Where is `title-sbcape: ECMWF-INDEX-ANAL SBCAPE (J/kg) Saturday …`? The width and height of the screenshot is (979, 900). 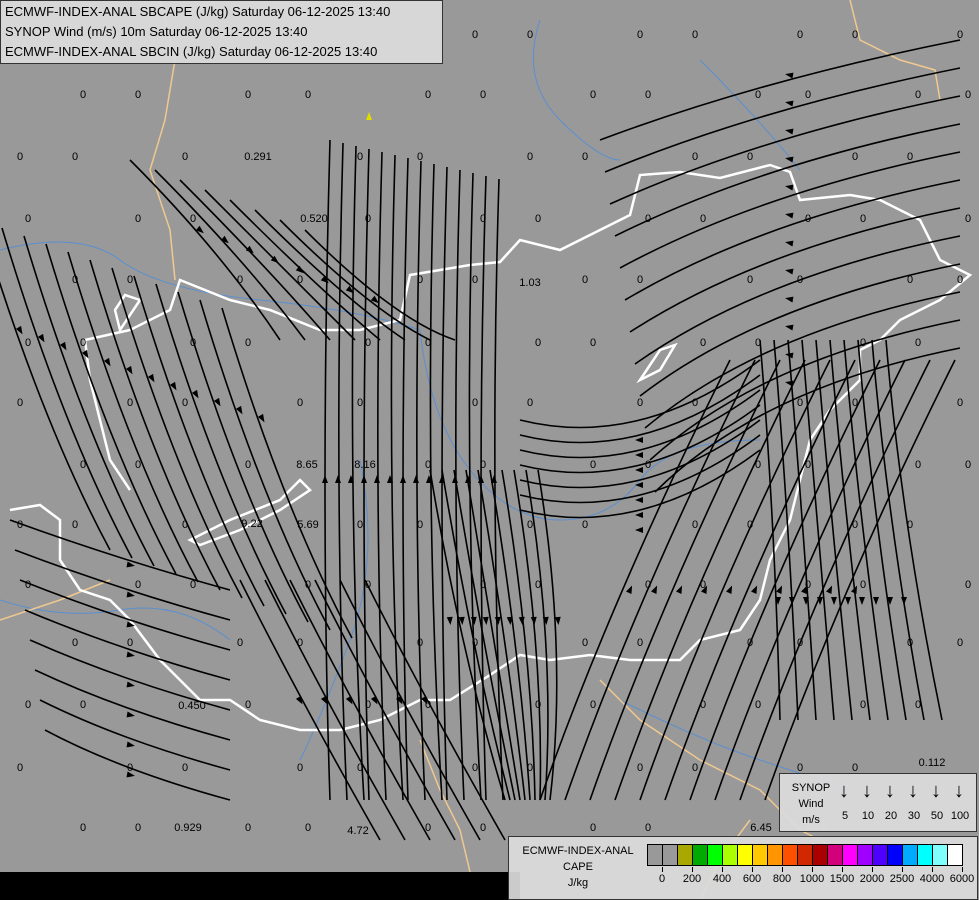 title-sbcape: ECMWF-INDEX-ANAL SBCAPE (J/kg) Saturday … is located at coordinates (198, 11).